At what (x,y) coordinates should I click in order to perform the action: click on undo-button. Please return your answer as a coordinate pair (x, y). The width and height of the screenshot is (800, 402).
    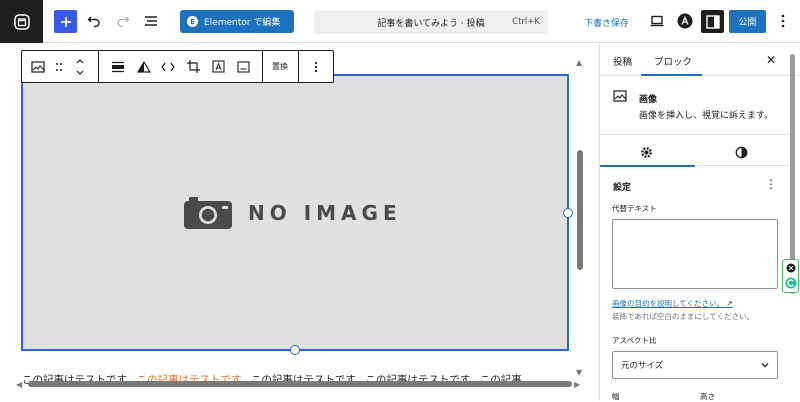
    Looking at the image, I should click on (94, 21).